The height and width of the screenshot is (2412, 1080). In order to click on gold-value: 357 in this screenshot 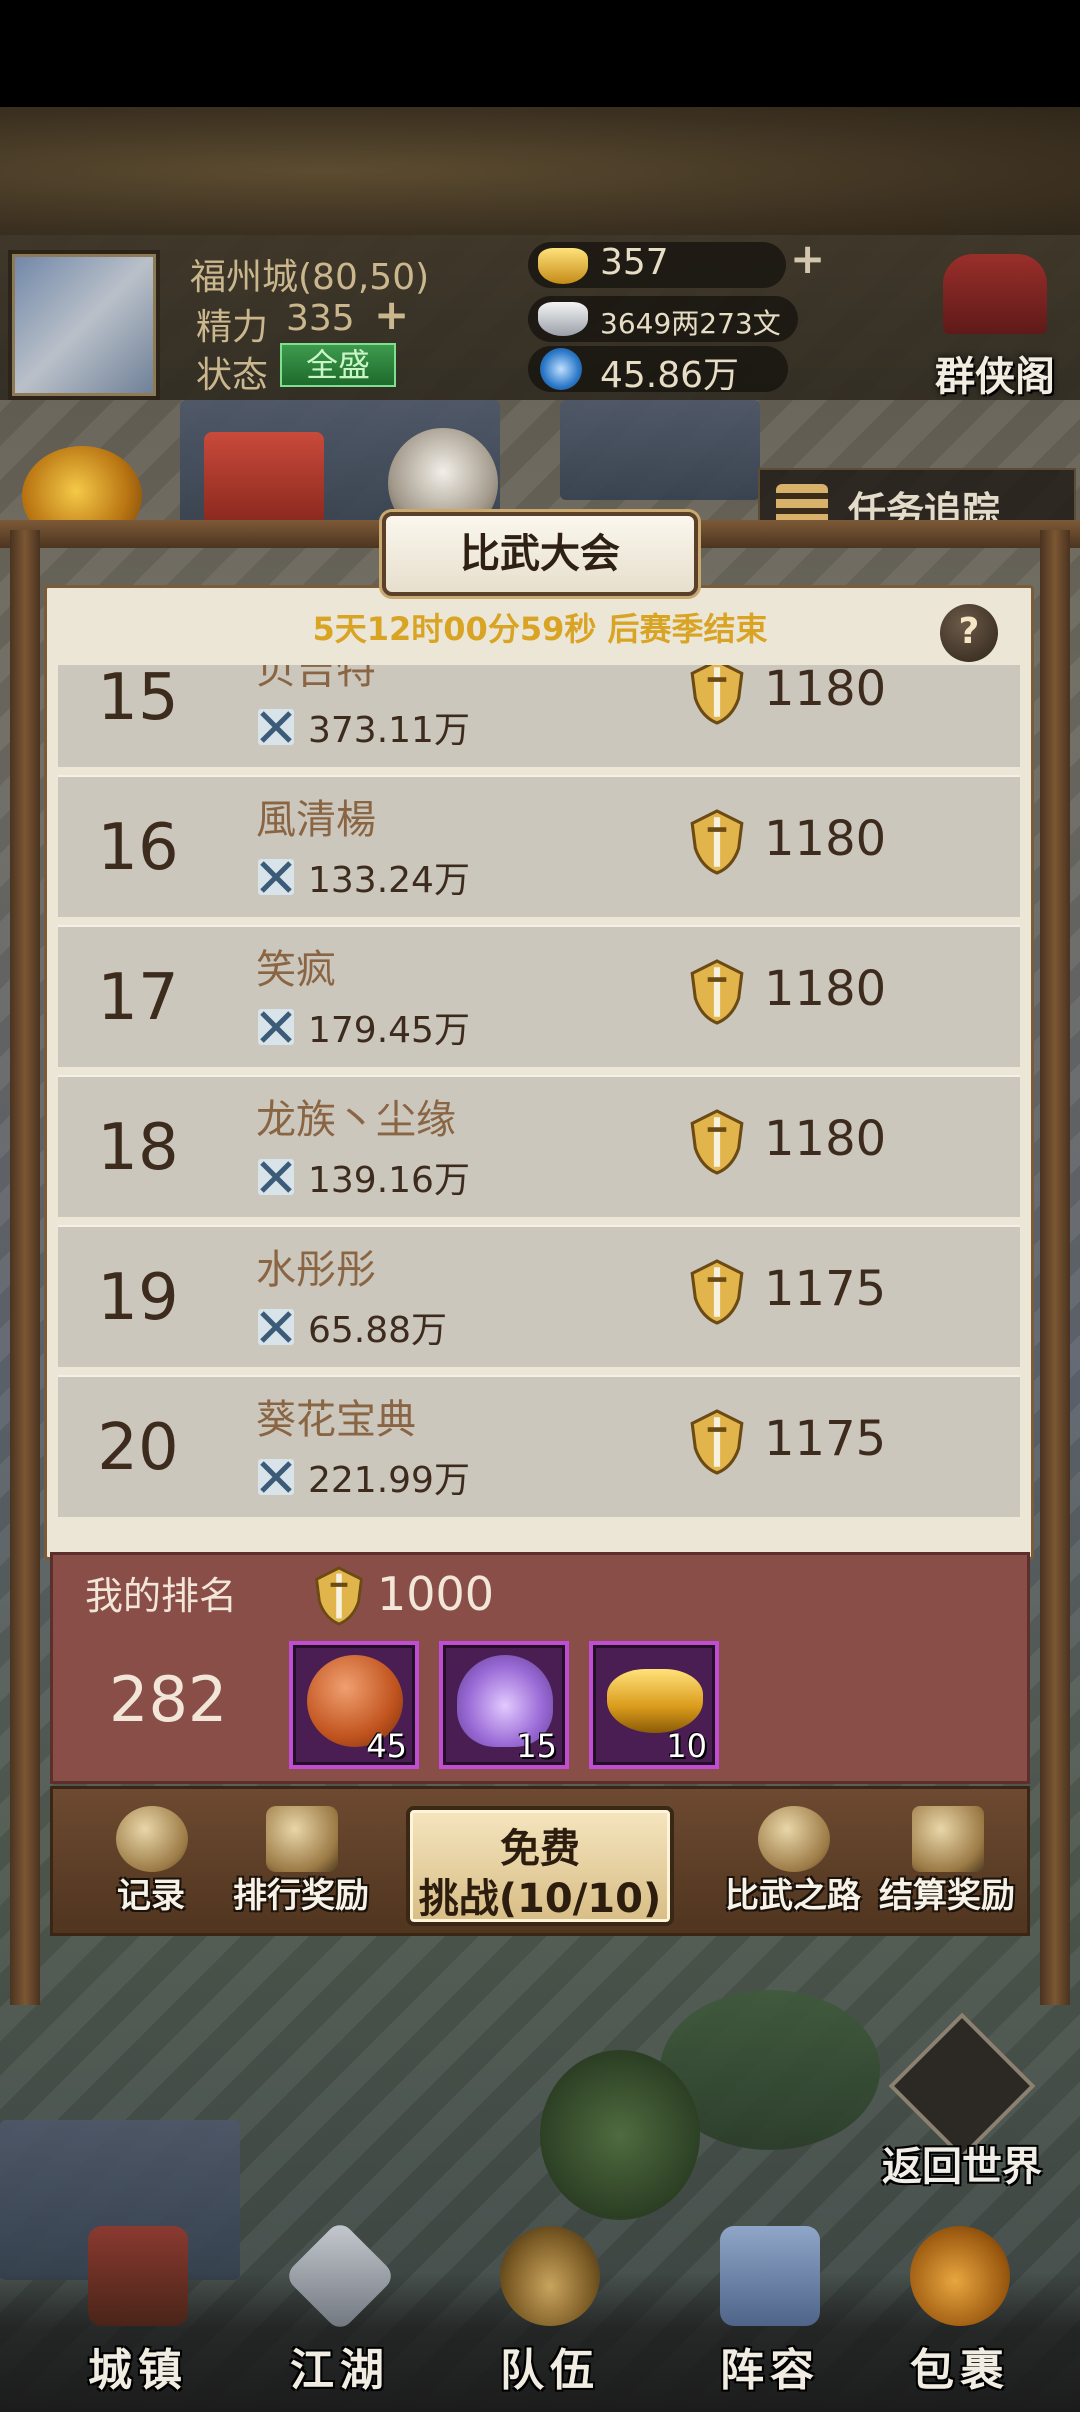, I will do `click(634, 262)`.